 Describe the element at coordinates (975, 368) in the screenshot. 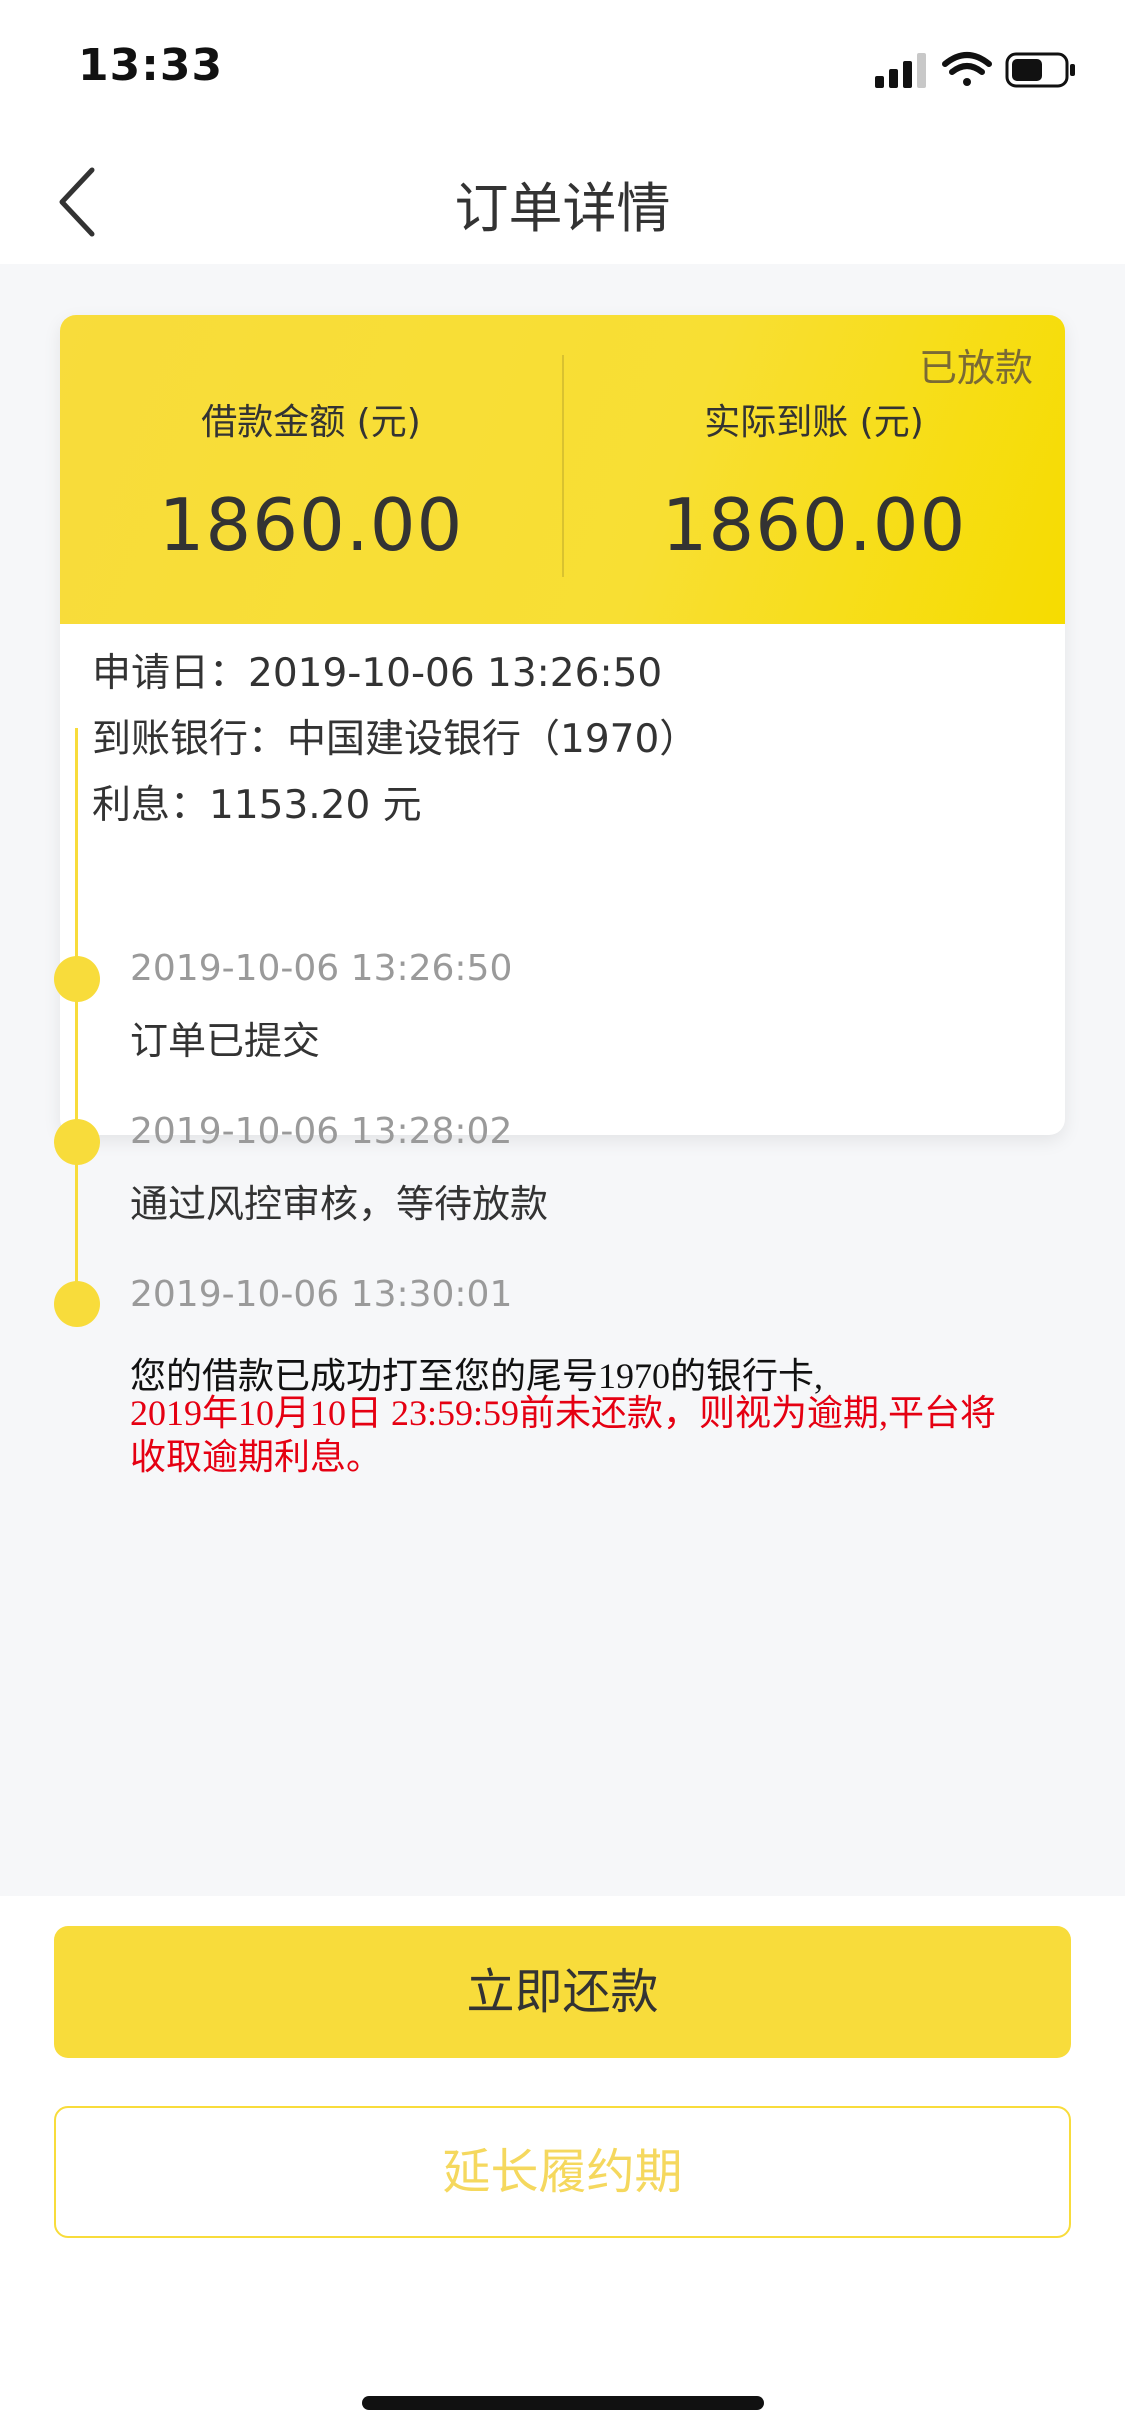

I see `status-badge: 已放款` at that location.